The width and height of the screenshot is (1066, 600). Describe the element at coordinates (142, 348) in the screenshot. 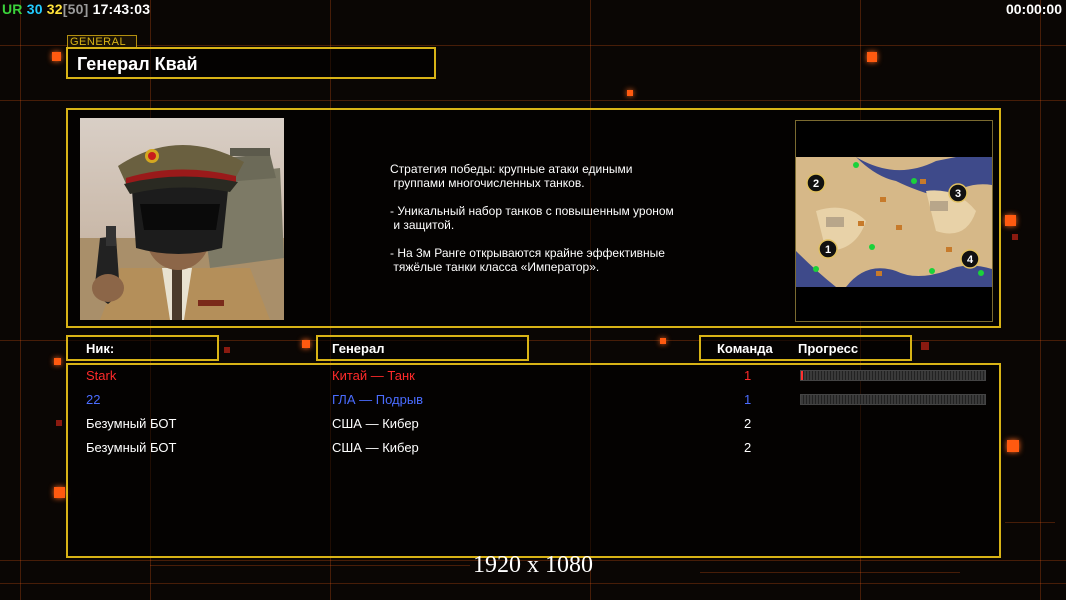

I see `header-nick-box: Ник:` at that location.